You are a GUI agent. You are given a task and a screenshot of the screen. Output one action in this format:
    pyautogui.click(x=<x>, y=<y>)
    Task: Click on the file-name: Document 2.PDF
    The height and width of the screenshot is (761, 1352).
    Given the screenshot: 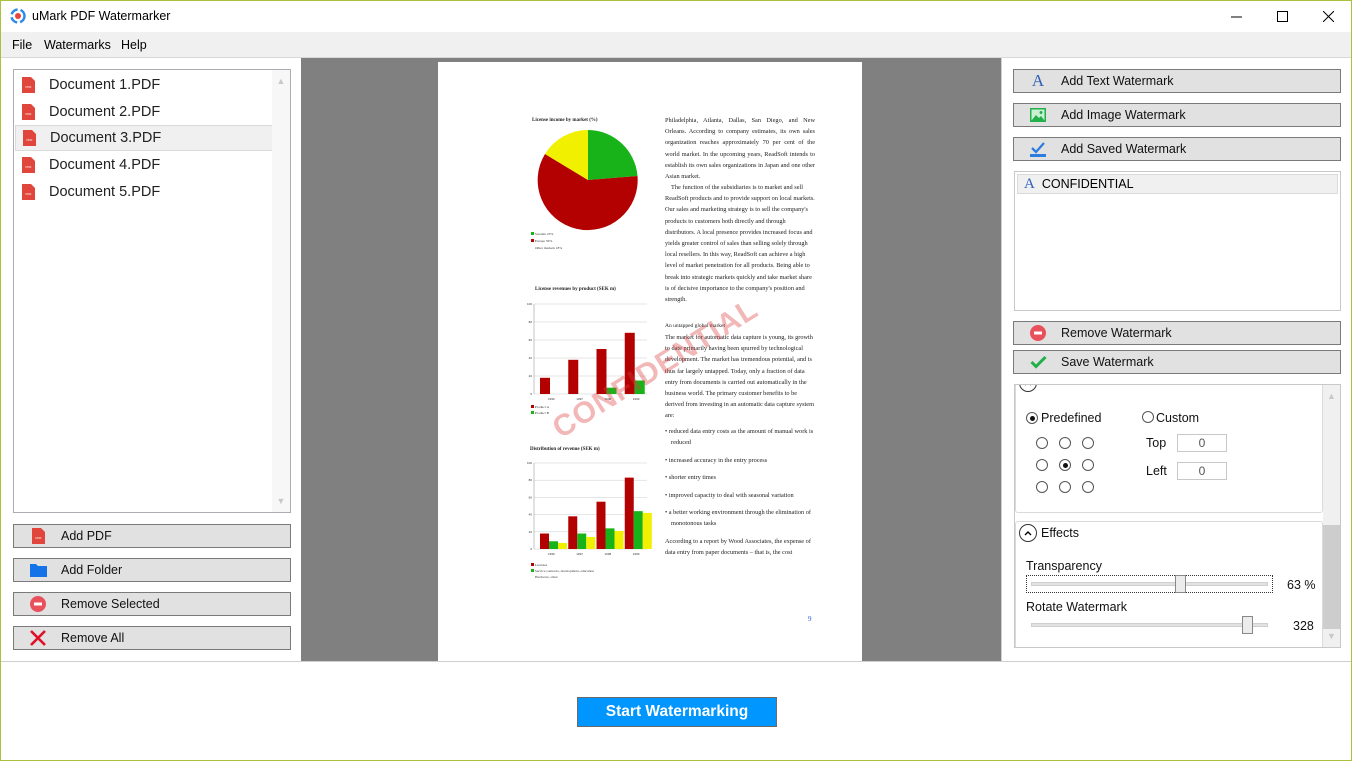 What is the action you would take?
    pyautogui.click(x=105, y=112)
    